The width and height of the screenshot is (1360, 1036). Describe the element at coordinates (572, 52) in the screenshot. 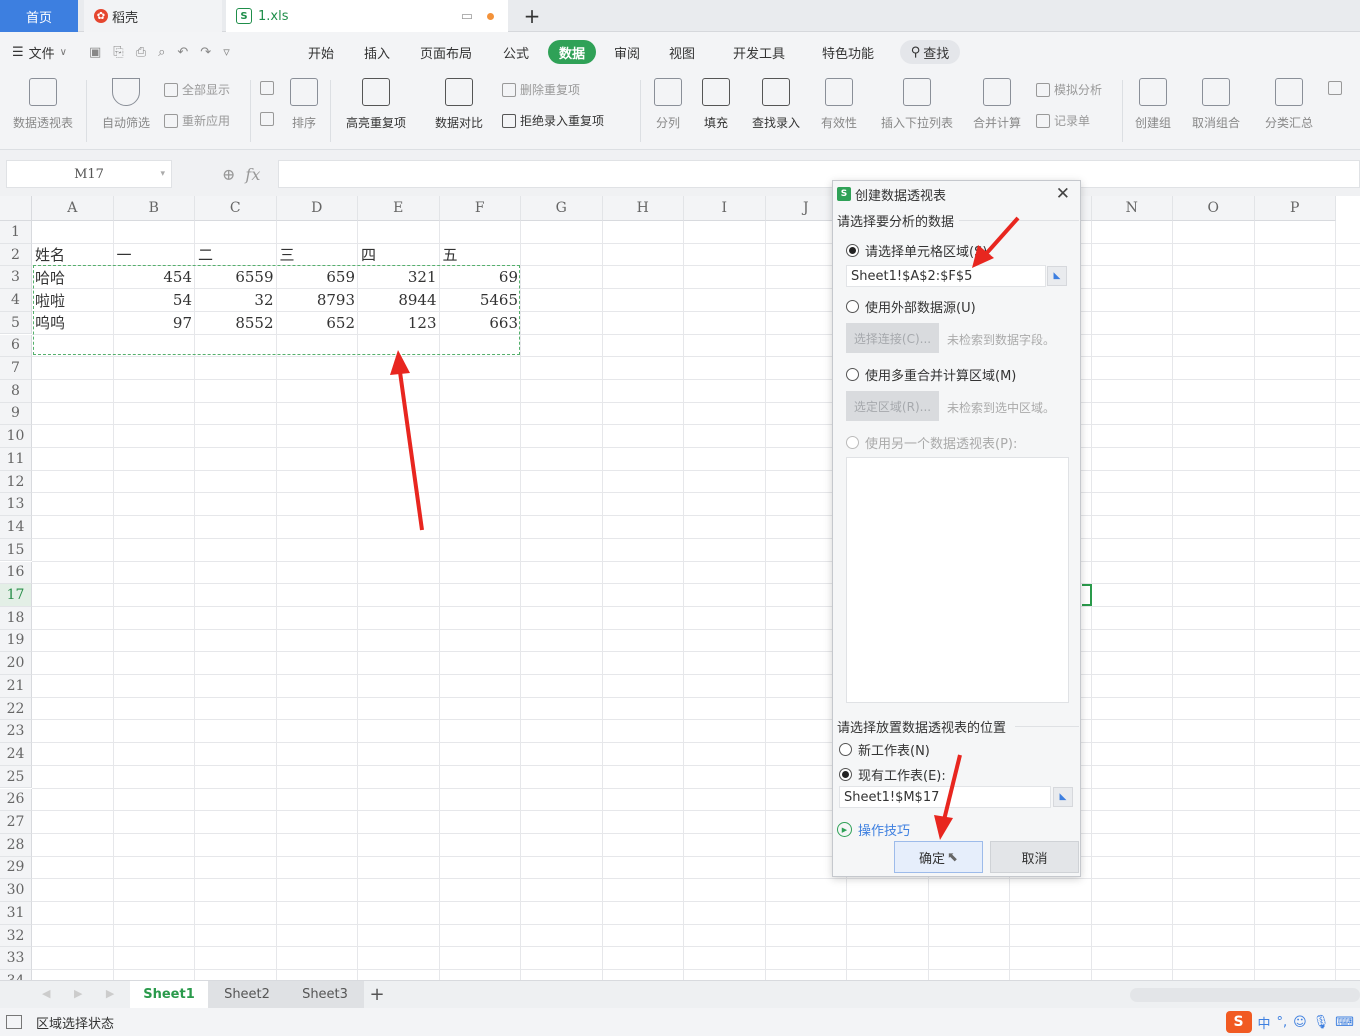

I see `menu-data: 数据` at that location.